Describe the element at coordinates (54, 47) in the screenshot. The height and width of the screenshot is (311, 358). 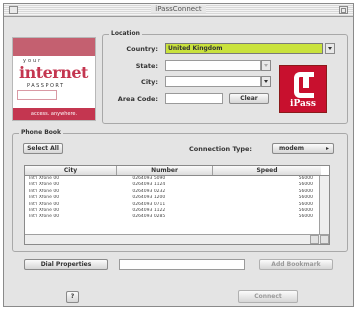
I see `logo-top-band` at that location.